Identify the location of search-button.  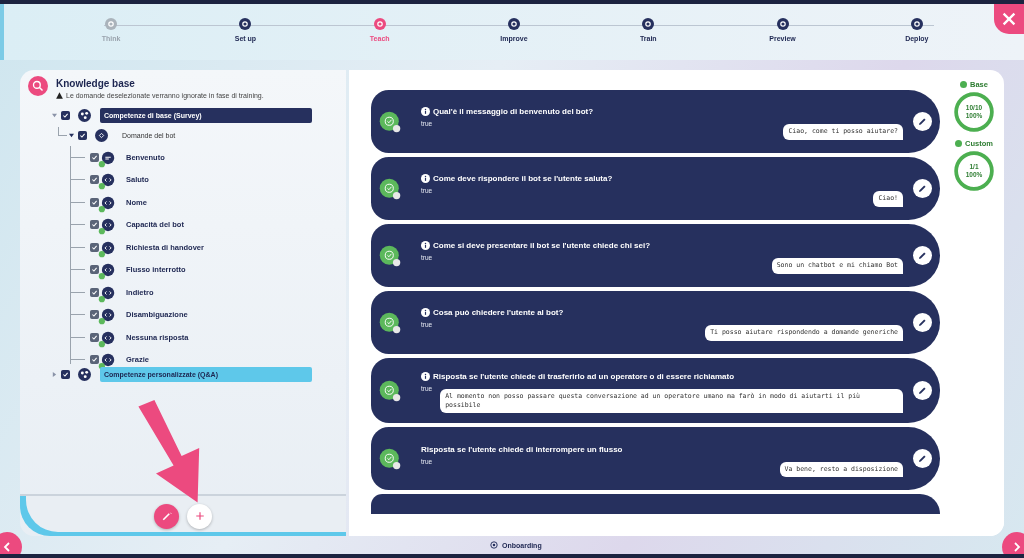
(38, 86).